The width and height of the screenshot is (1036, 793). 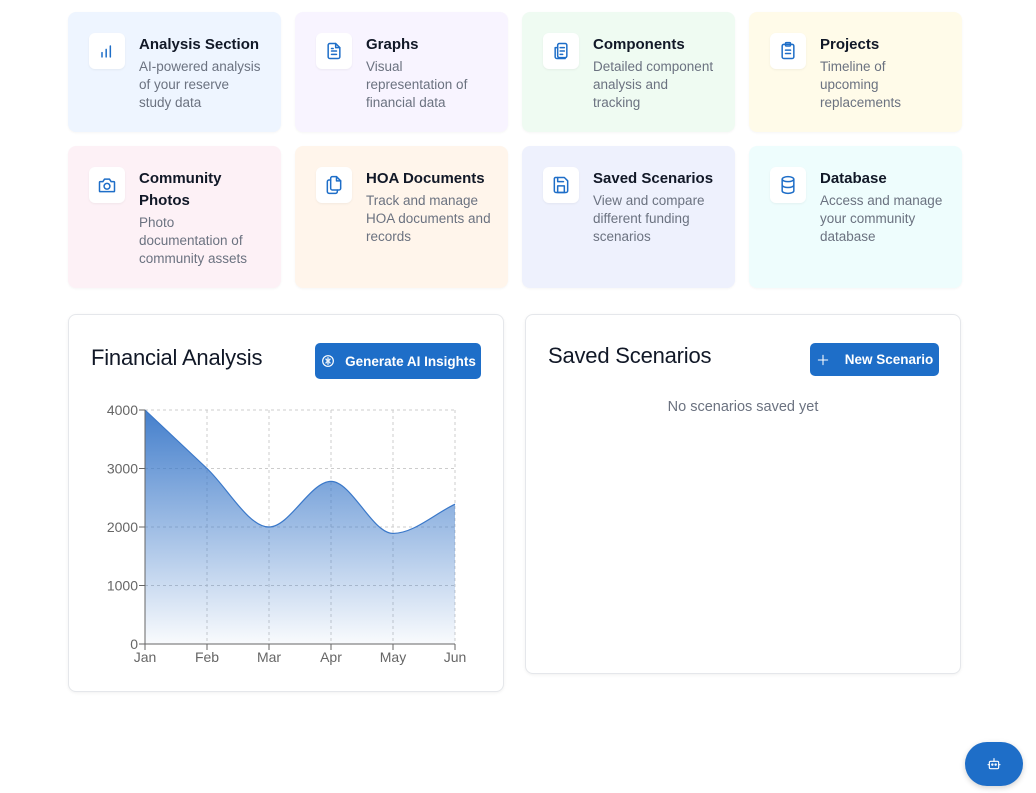 I want to click on y-tick-label: 1000, so click(x=122, y=586).